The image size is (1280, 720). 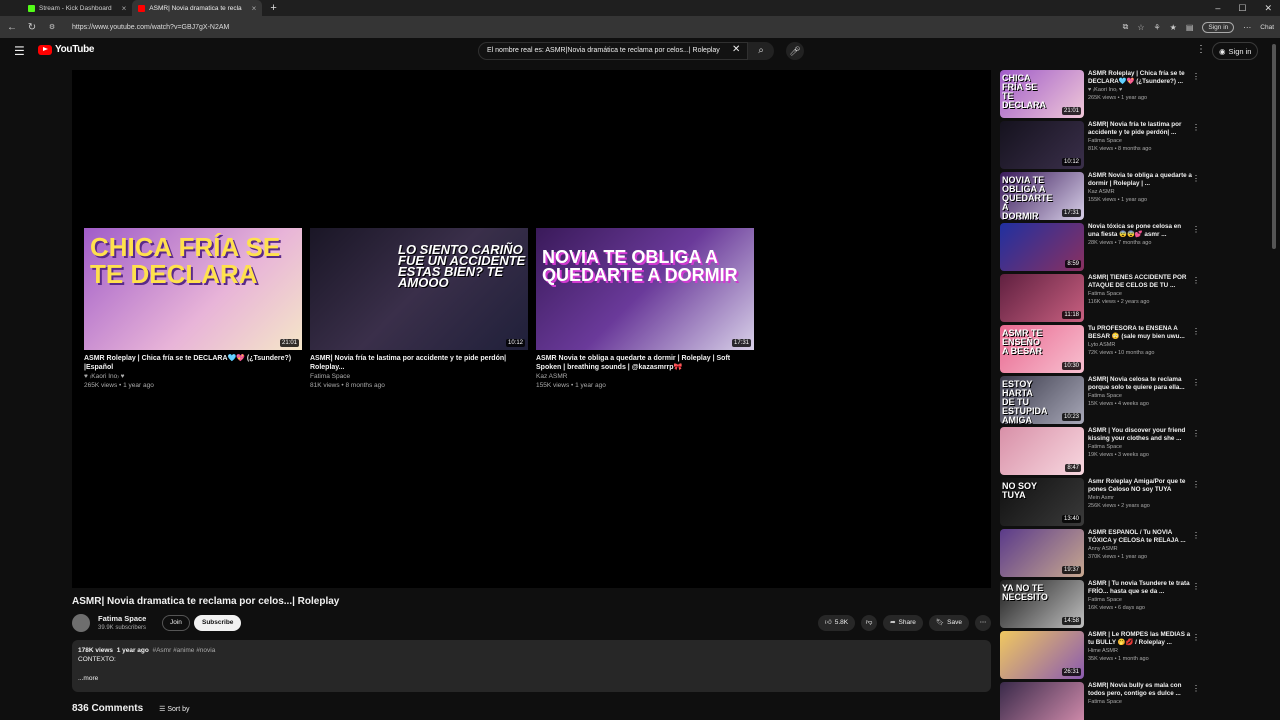 I want to click on recommended-thumbnail: 10:12, so click(x=1042, y=145).